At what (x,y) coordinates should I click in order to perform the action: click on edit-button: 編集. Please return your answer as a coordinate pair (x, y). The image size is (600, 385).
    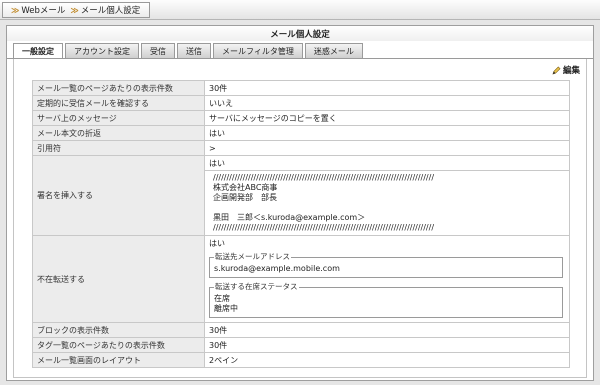
    Looking at the image, I should click on (566, 70).